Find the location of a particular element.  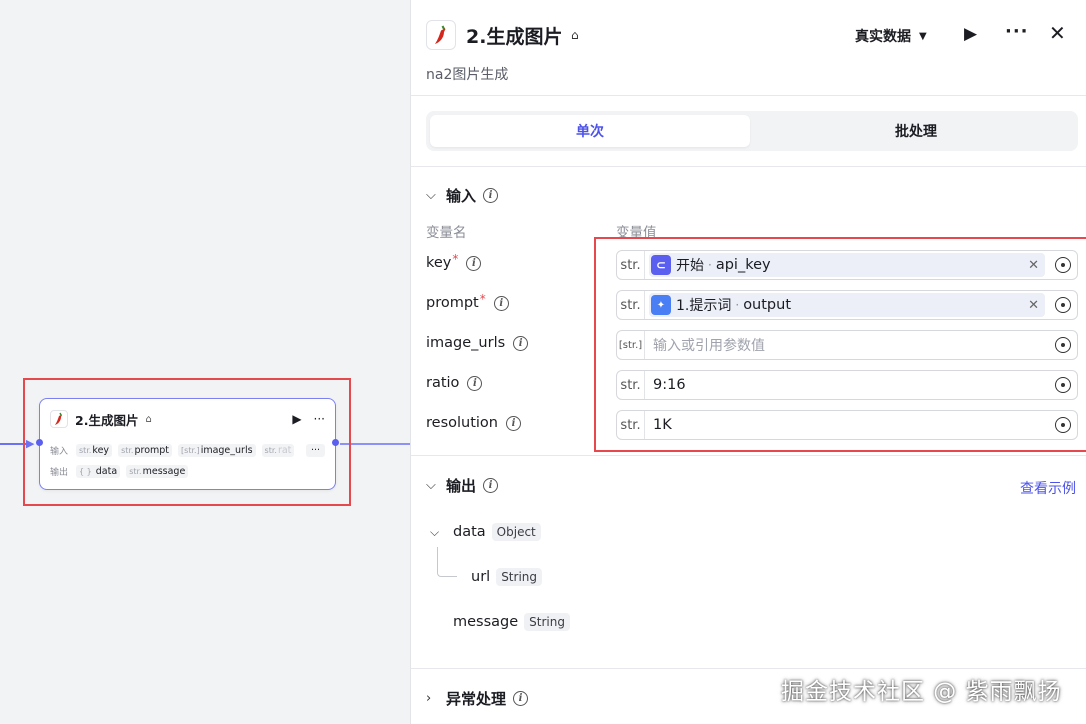

view-example-link: 查看示例 is located at coordinates (1048, 488).